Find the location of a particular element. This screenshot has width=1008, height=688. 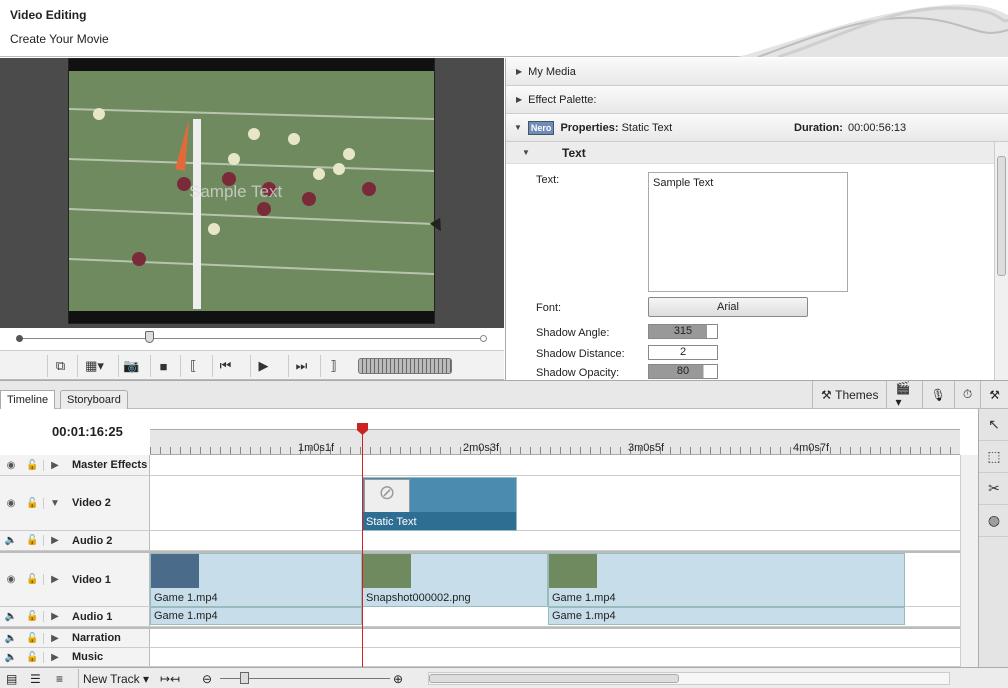

playback-controls: ⧉ ▦▾ 📷 ■ ⟦ ⏮ ▶ ⏭ ⟧ is located at coordinates (252, 365).